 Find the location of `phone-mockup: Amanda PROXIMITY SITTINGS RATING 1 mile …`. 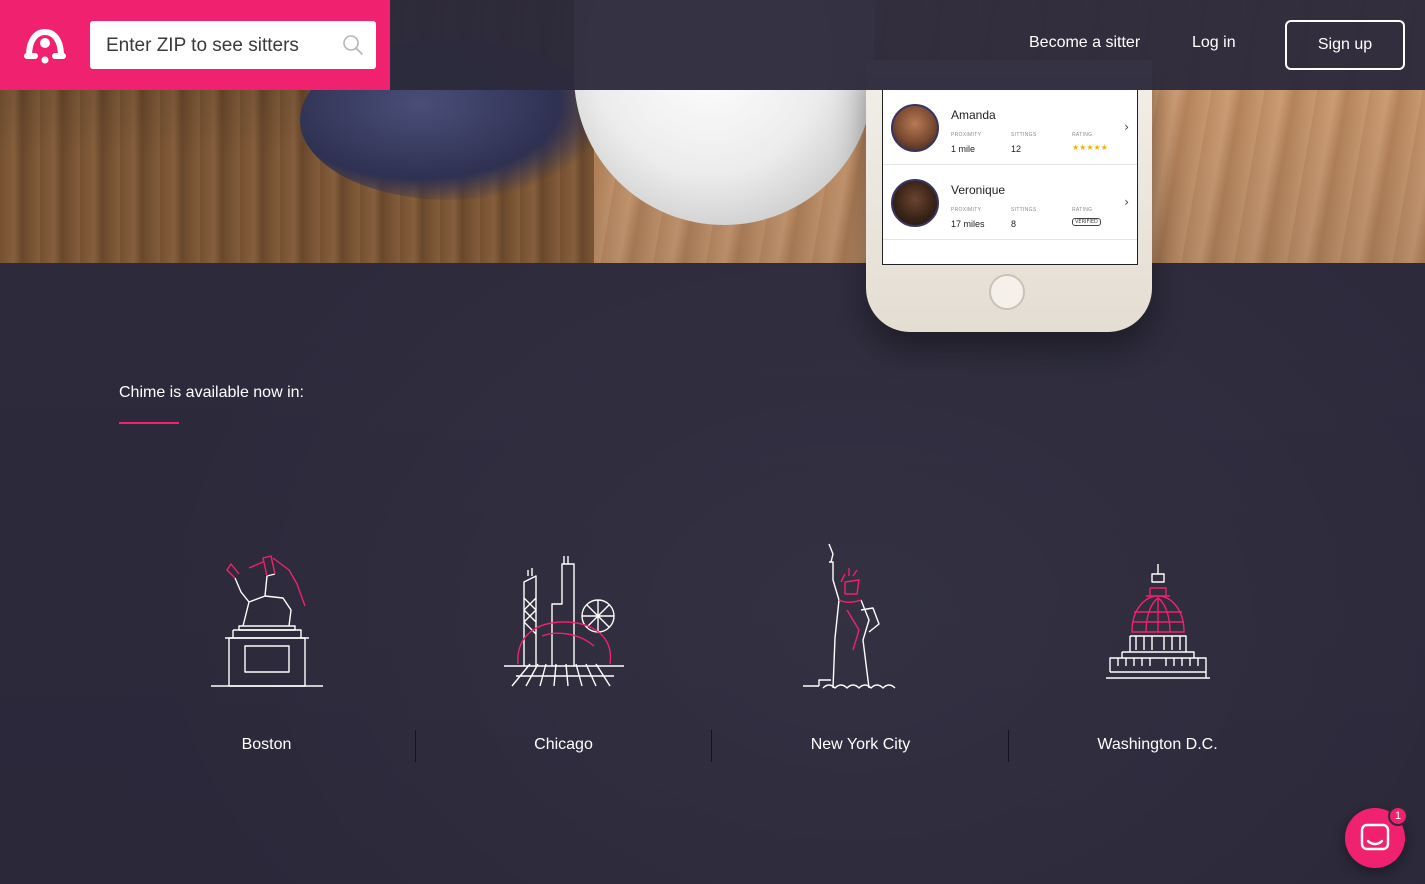

phone-mockup: Amanda PROXIMITY SITTINGS RATING 1 mile … is located at coordinates (1009, 196).